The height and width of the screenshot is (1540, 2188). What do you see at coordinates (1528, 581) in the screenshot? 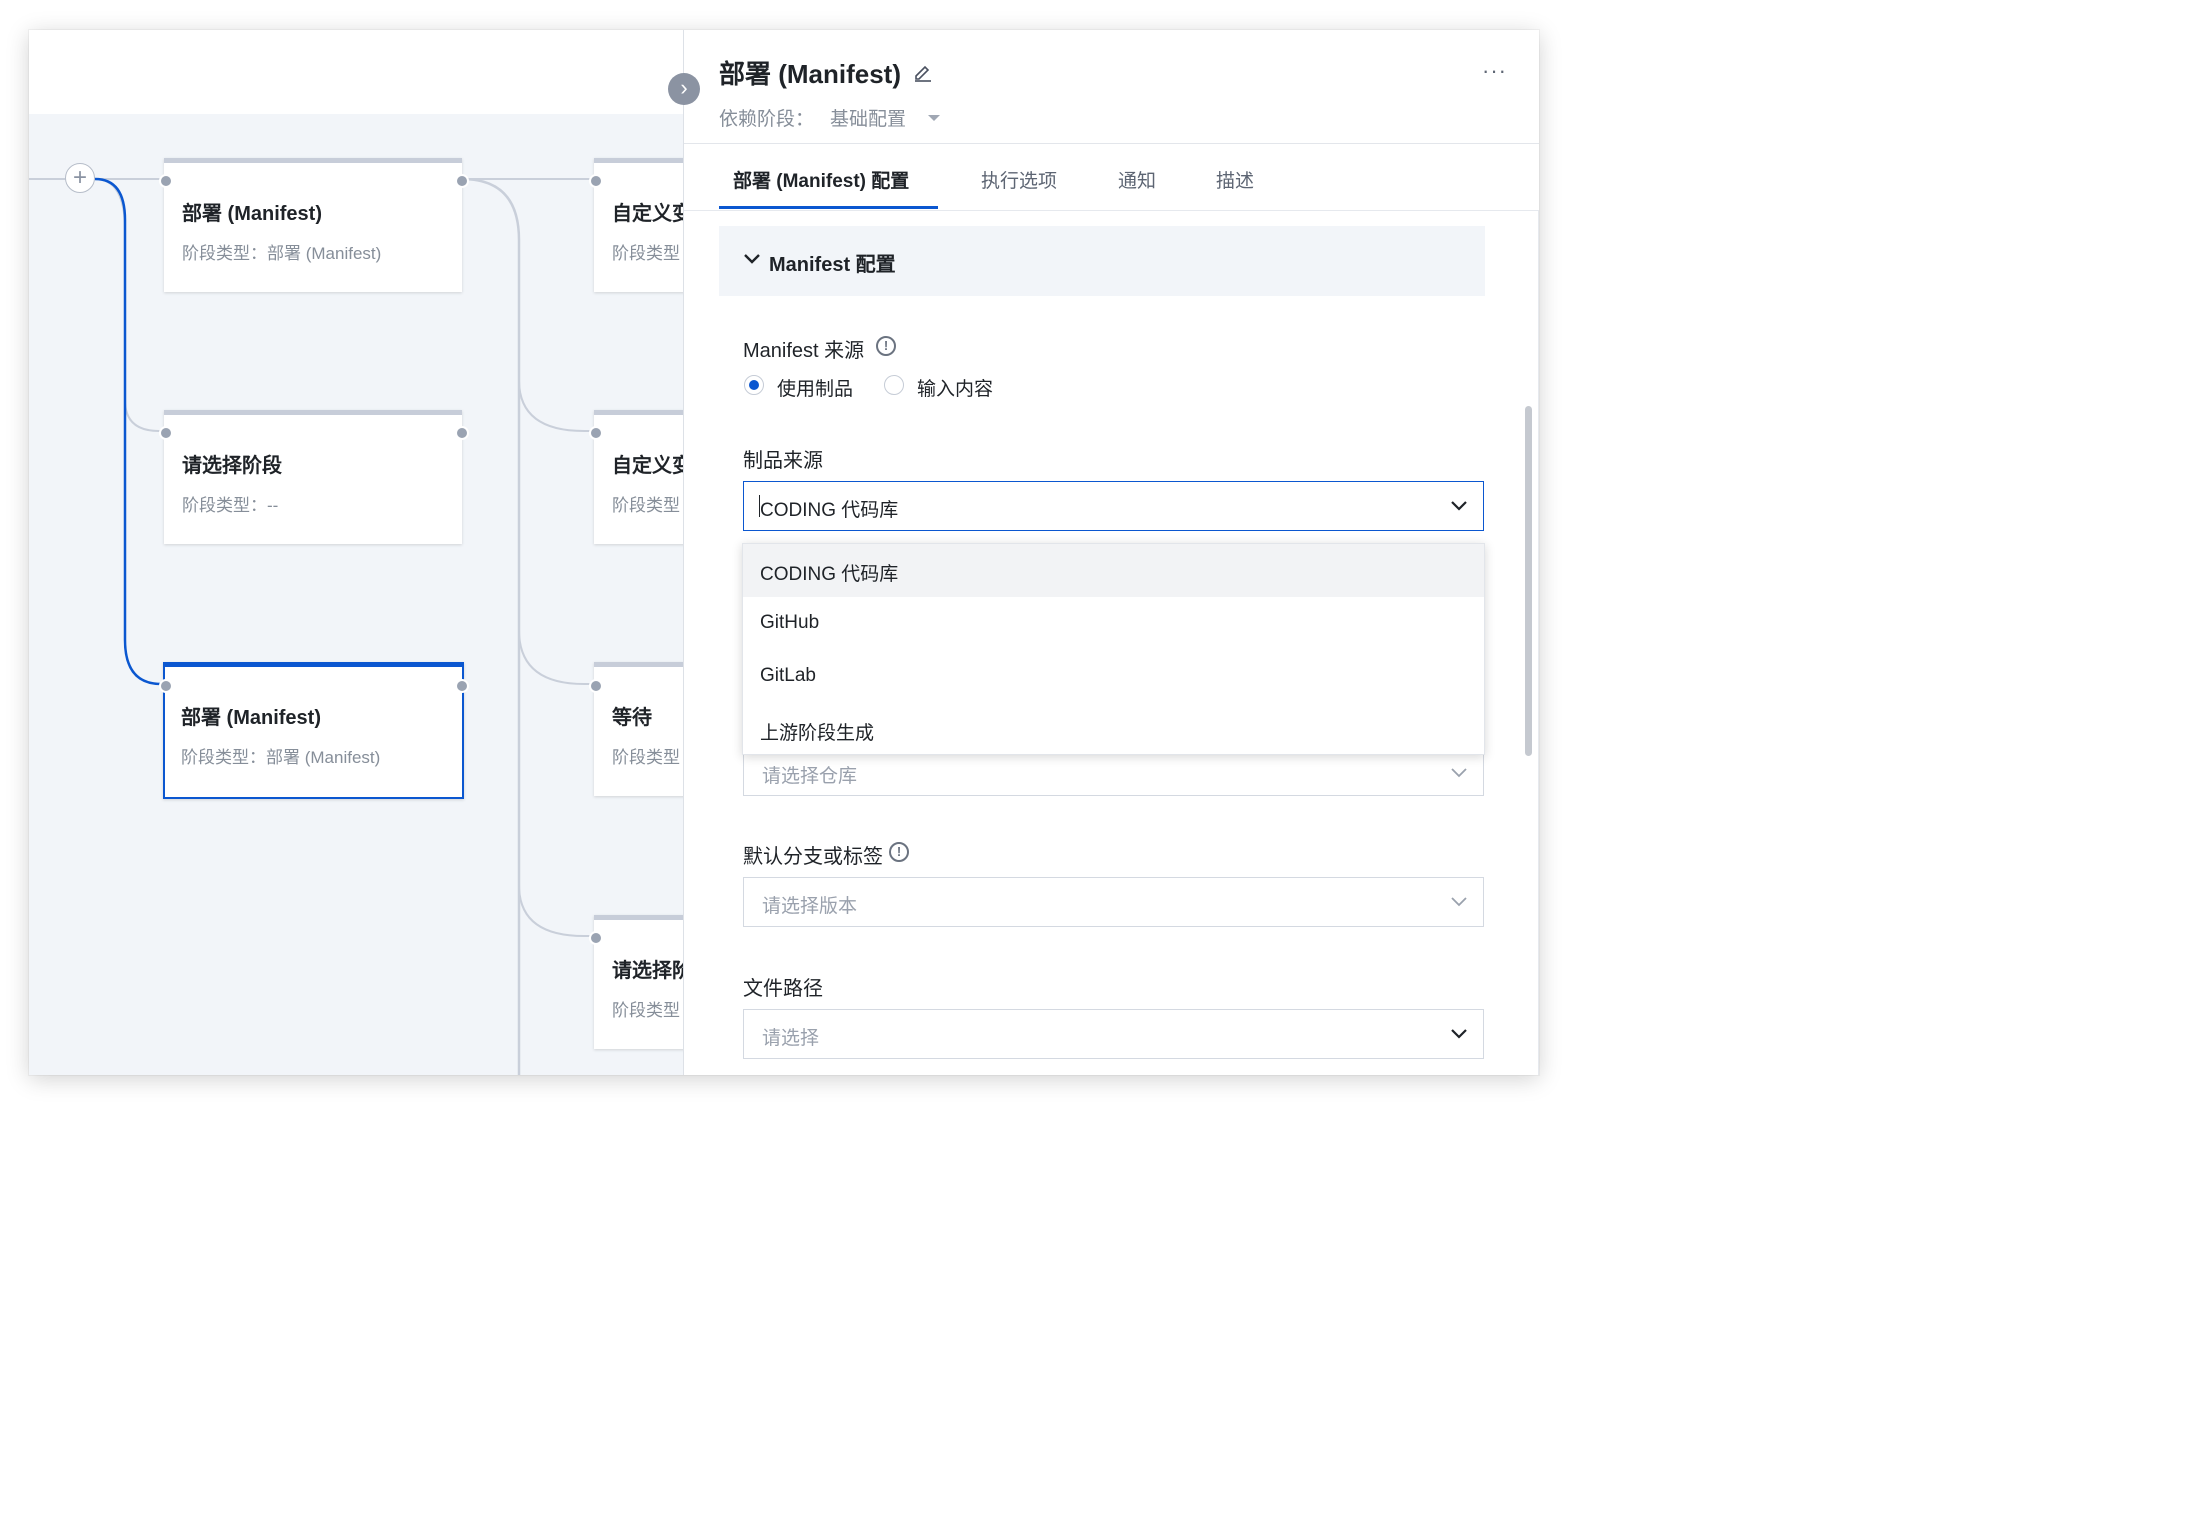
I see `scrollbar-thumb` at bounding box center [1528, 581].